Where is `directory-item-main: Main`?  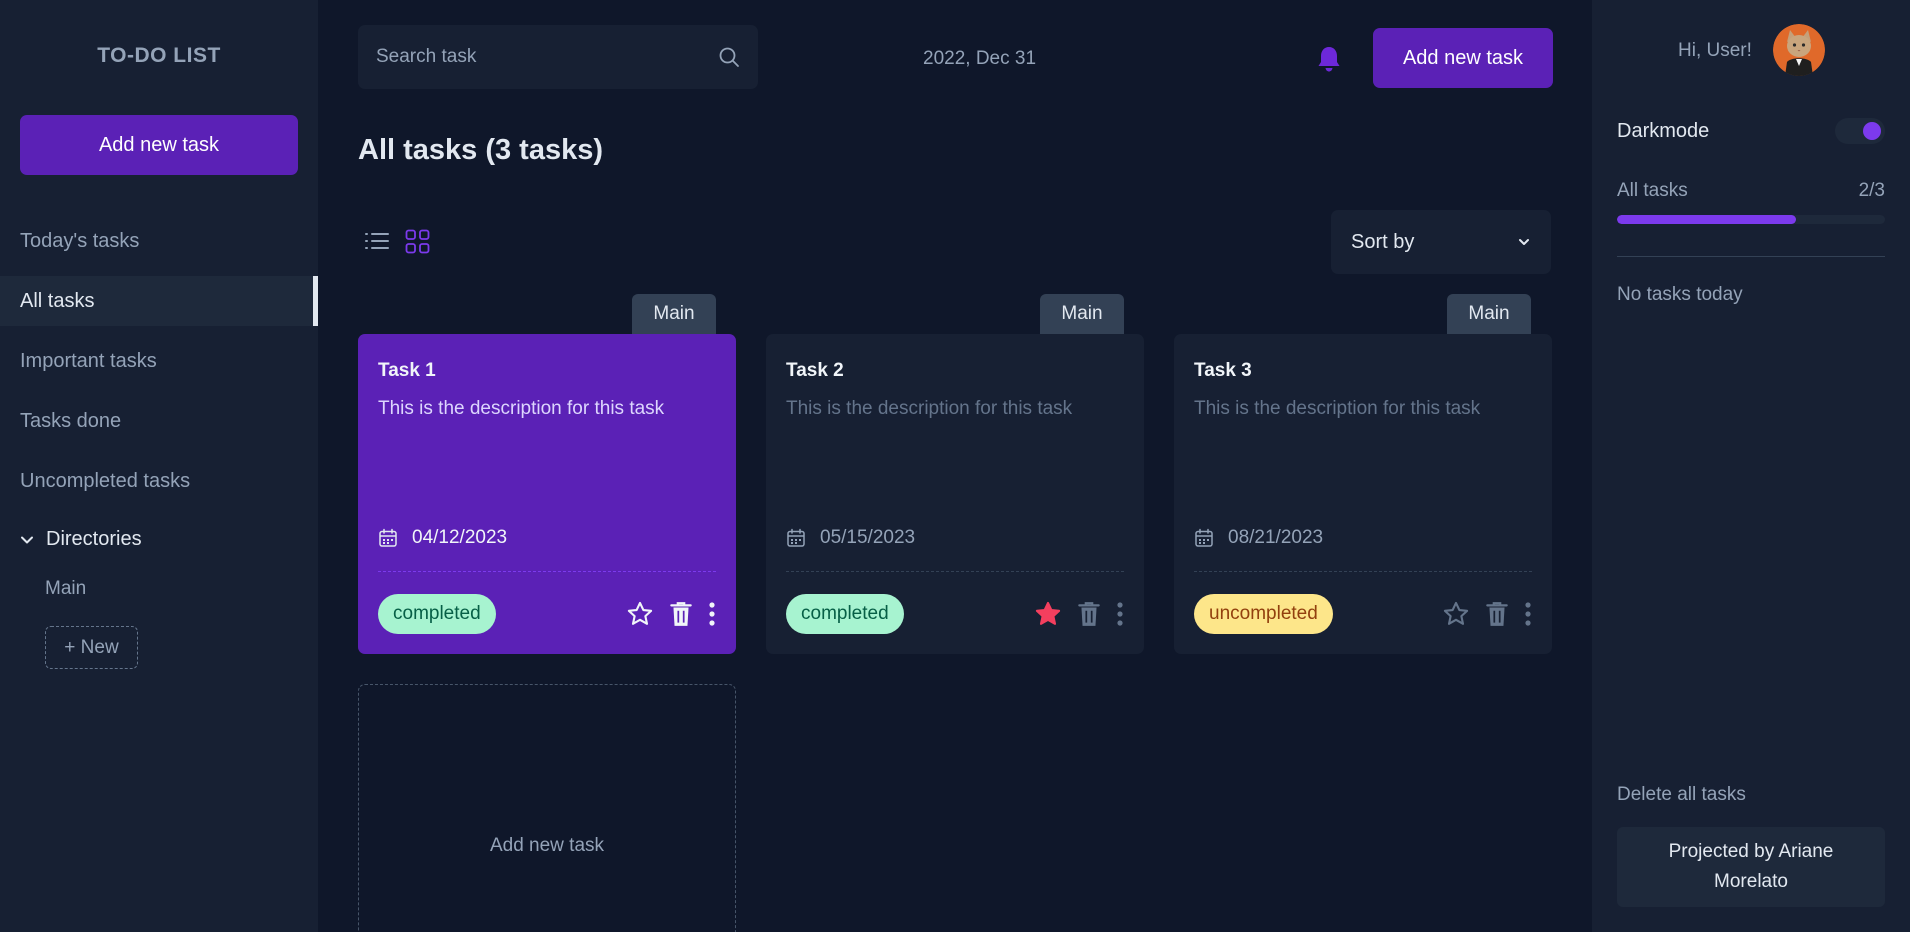
directory-item-main: Main is located at coordinates (65, 589).